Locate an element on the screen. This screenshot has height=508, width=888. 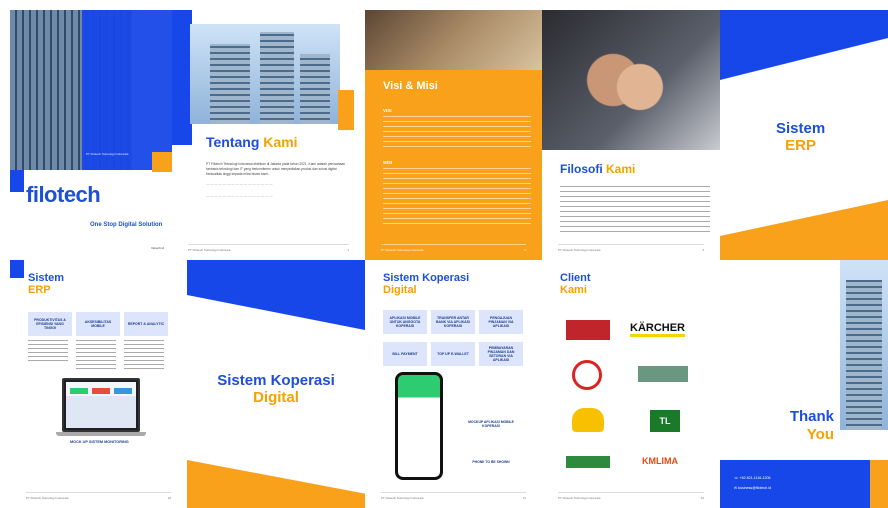
cover-logo: filotech is located at coordinates (63, 194).